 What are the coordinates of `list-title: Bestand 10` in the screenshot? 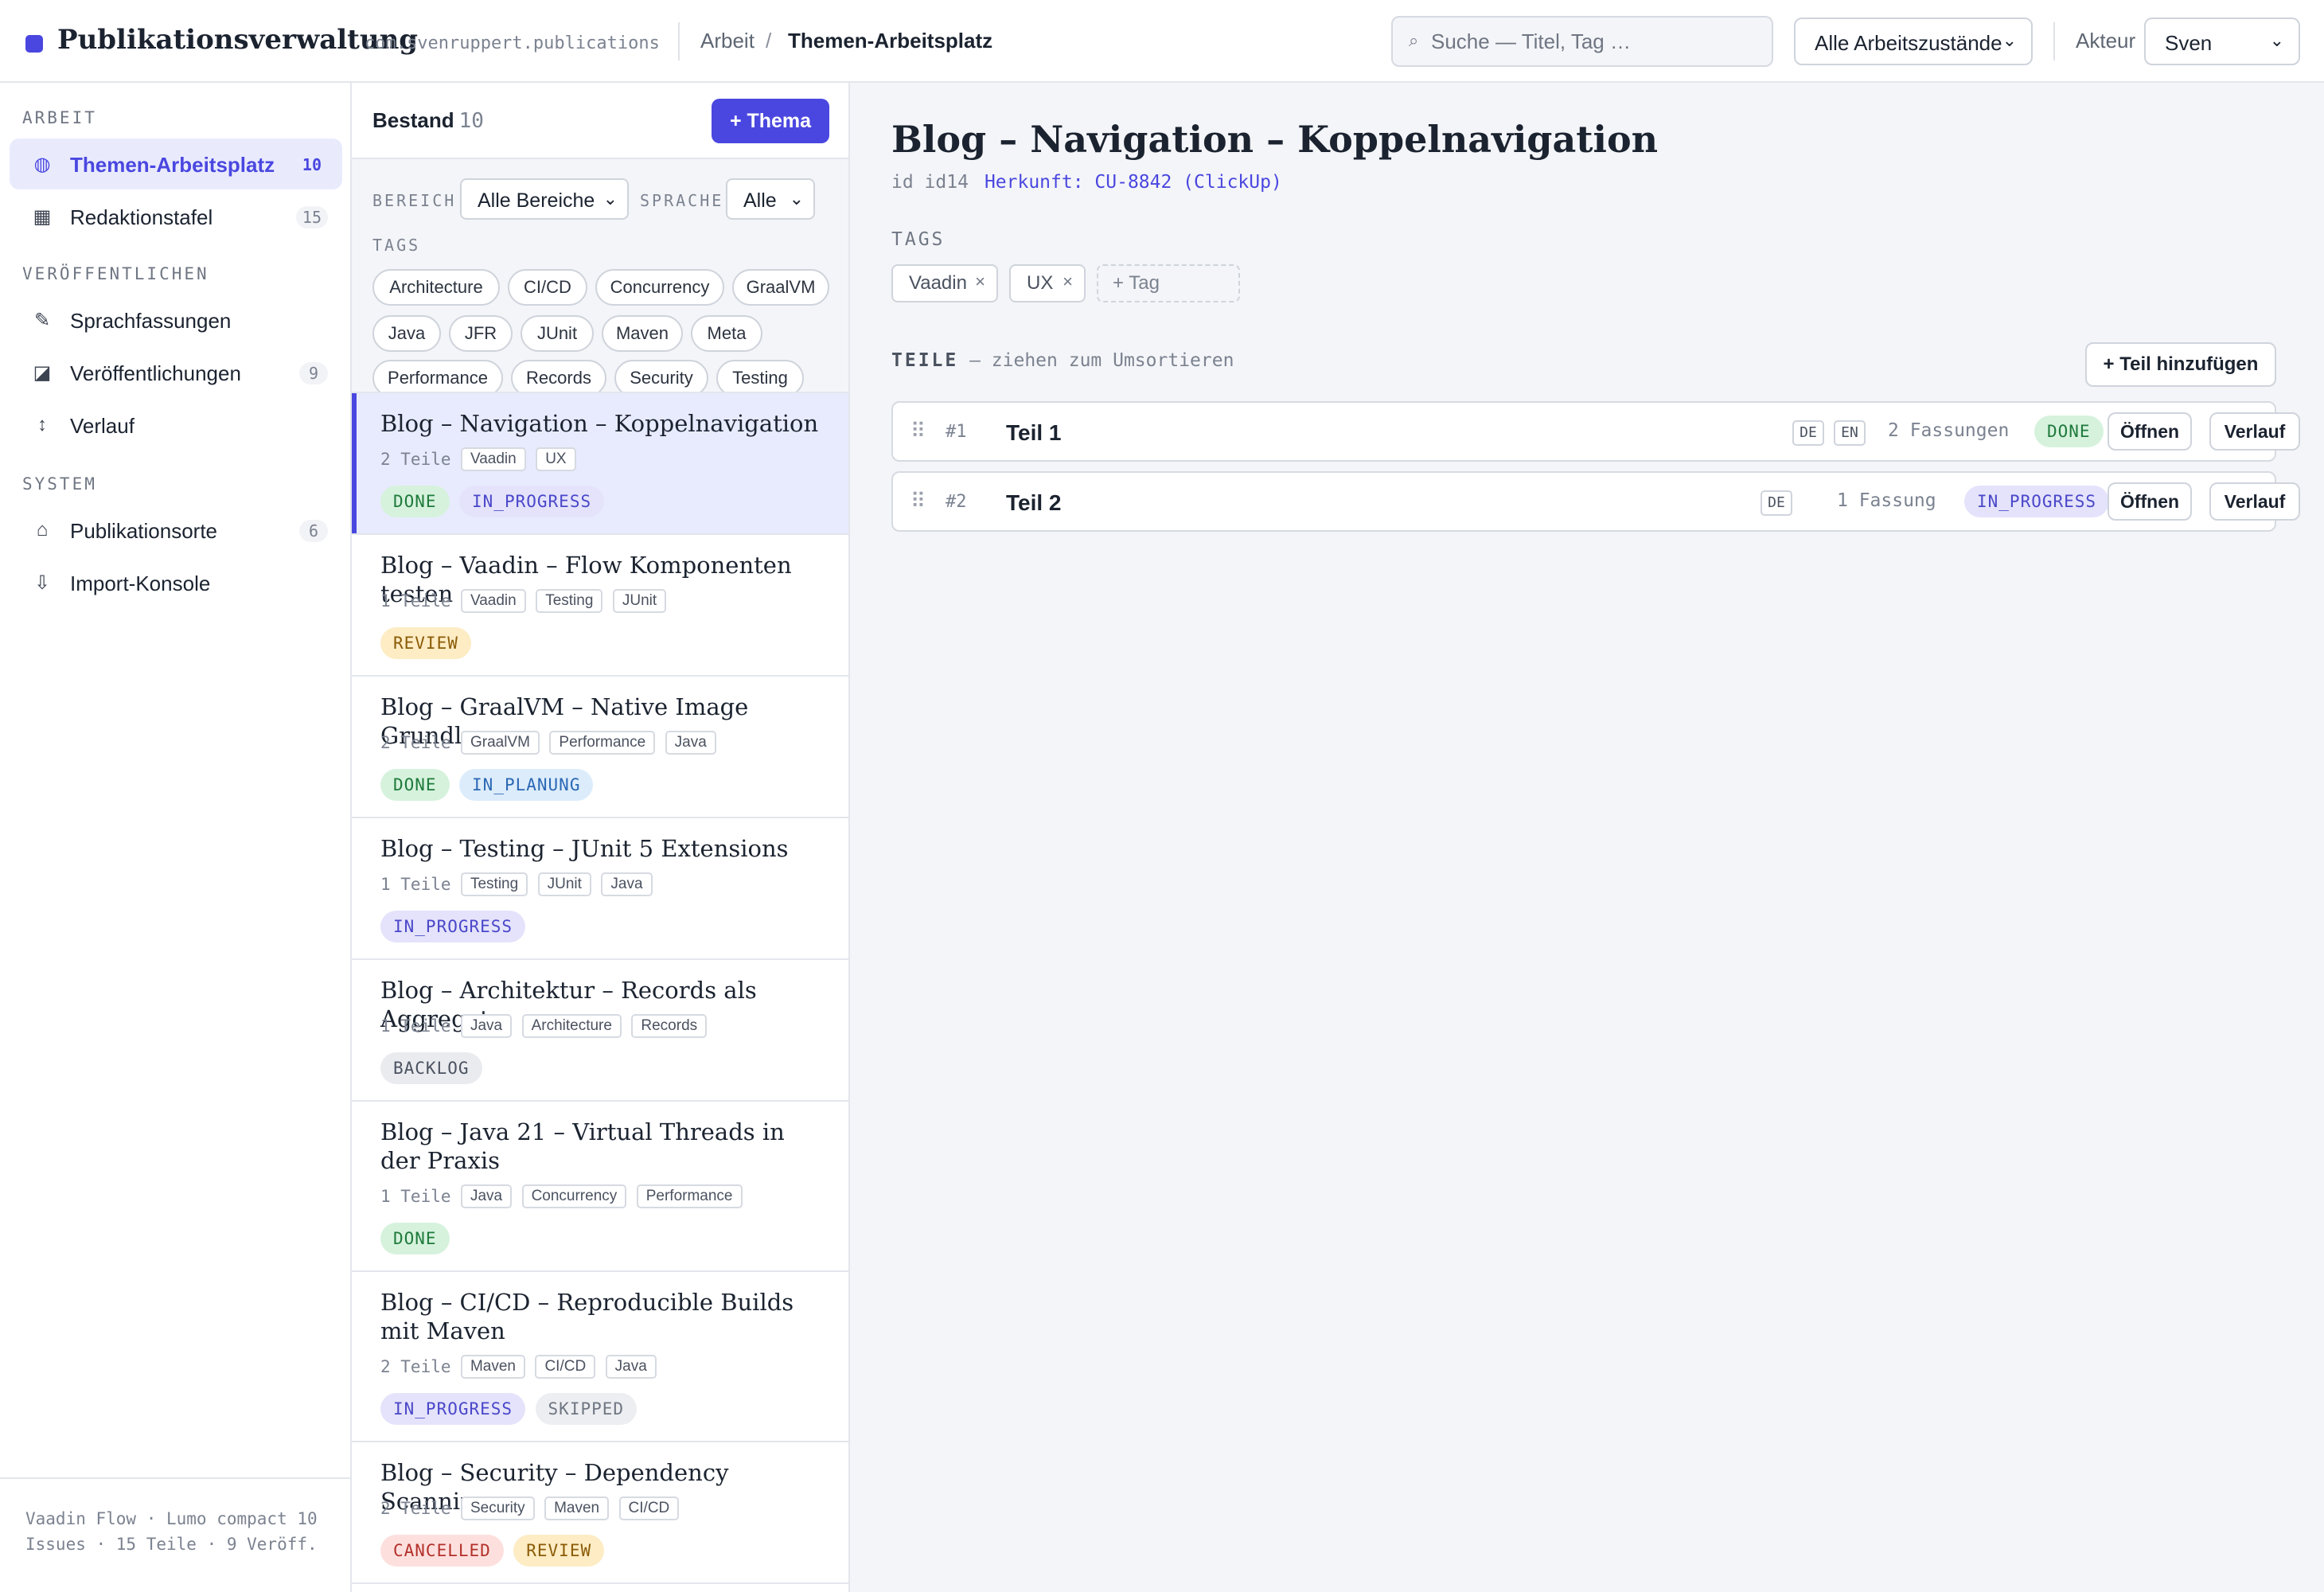 It's located at (428, 121).